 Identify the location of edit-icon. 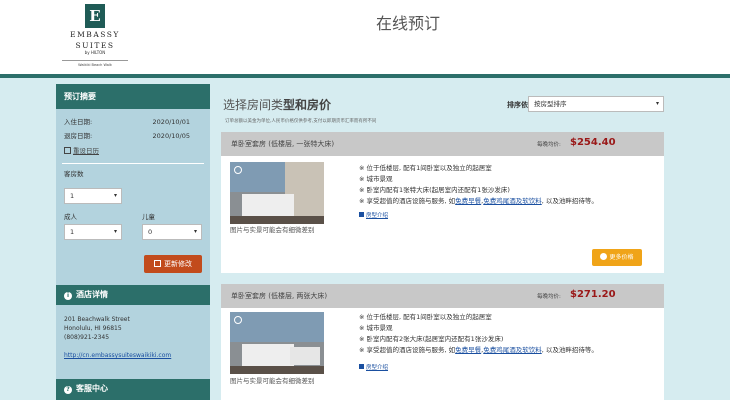
(157, 263).